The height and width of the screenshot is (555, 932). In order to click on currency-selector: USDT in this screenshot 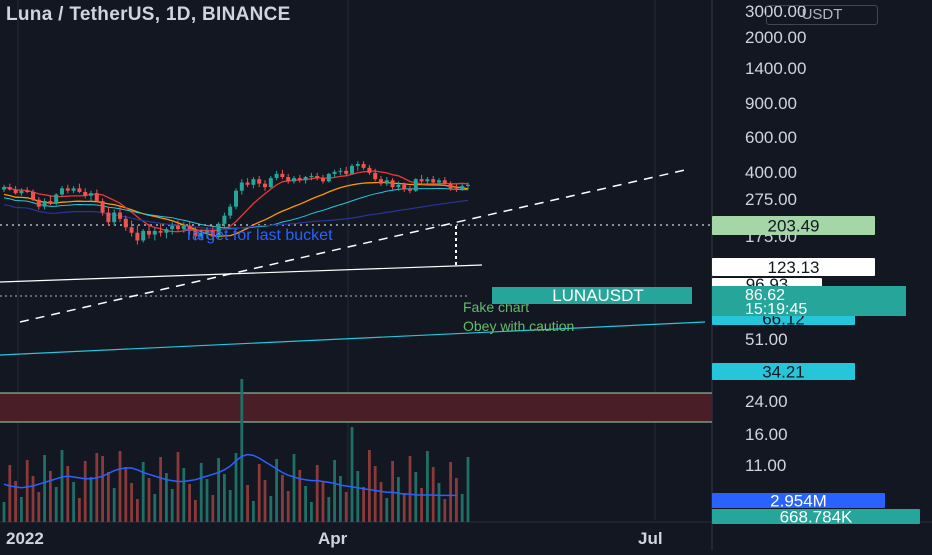, I will do `click(822, 15)`.